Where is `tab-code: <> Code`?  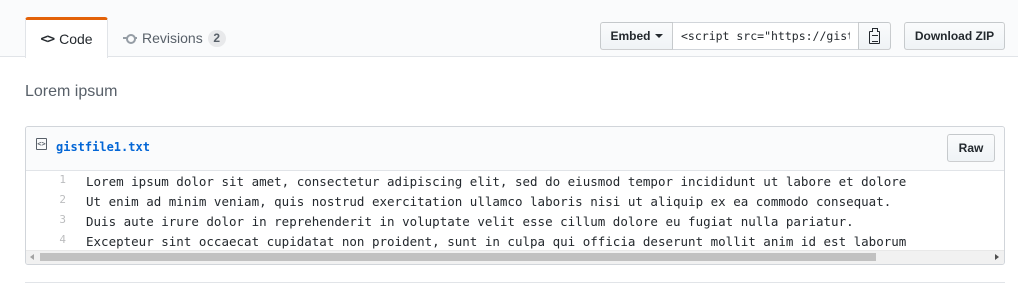
tab-code: <> Code is located at coordinates (66, 37).